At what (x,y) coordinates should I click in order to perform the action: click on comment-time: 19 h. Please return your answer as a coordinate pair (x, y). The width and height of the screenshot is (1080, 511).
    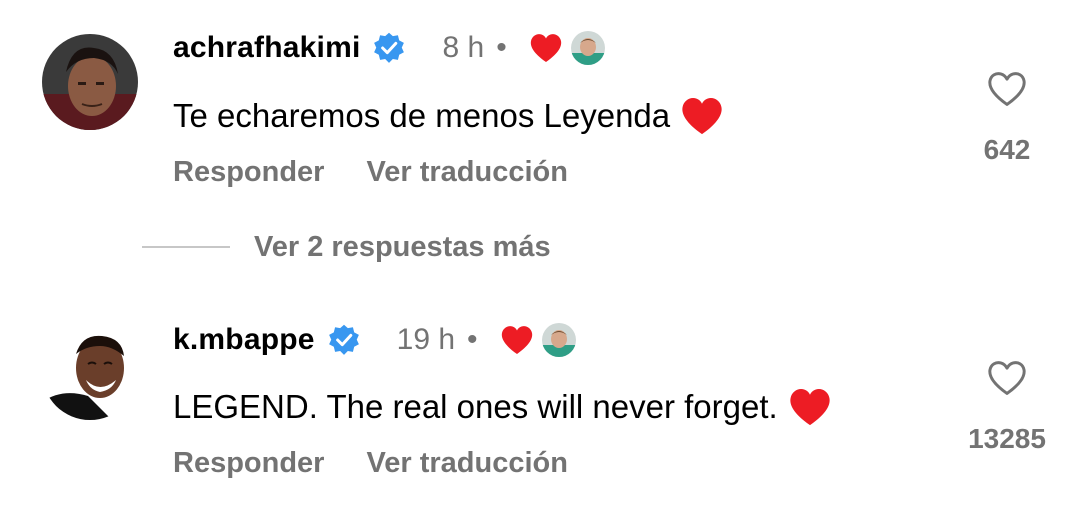
    Looking at the image, I should click on (426, 339).